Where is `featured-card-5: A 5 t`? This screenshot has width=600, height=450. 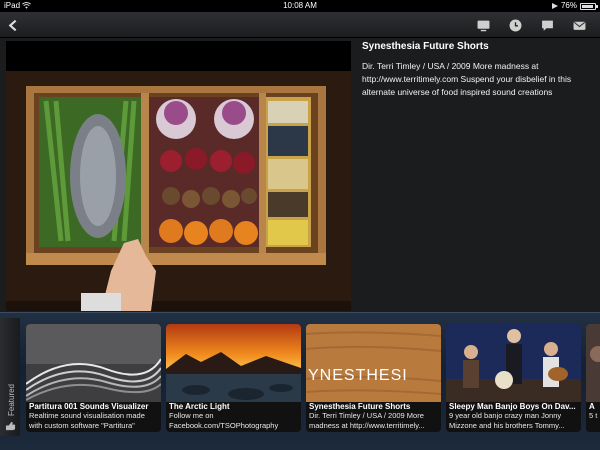 featured-card-5: A 5 t is located at coordinates (593, 378).